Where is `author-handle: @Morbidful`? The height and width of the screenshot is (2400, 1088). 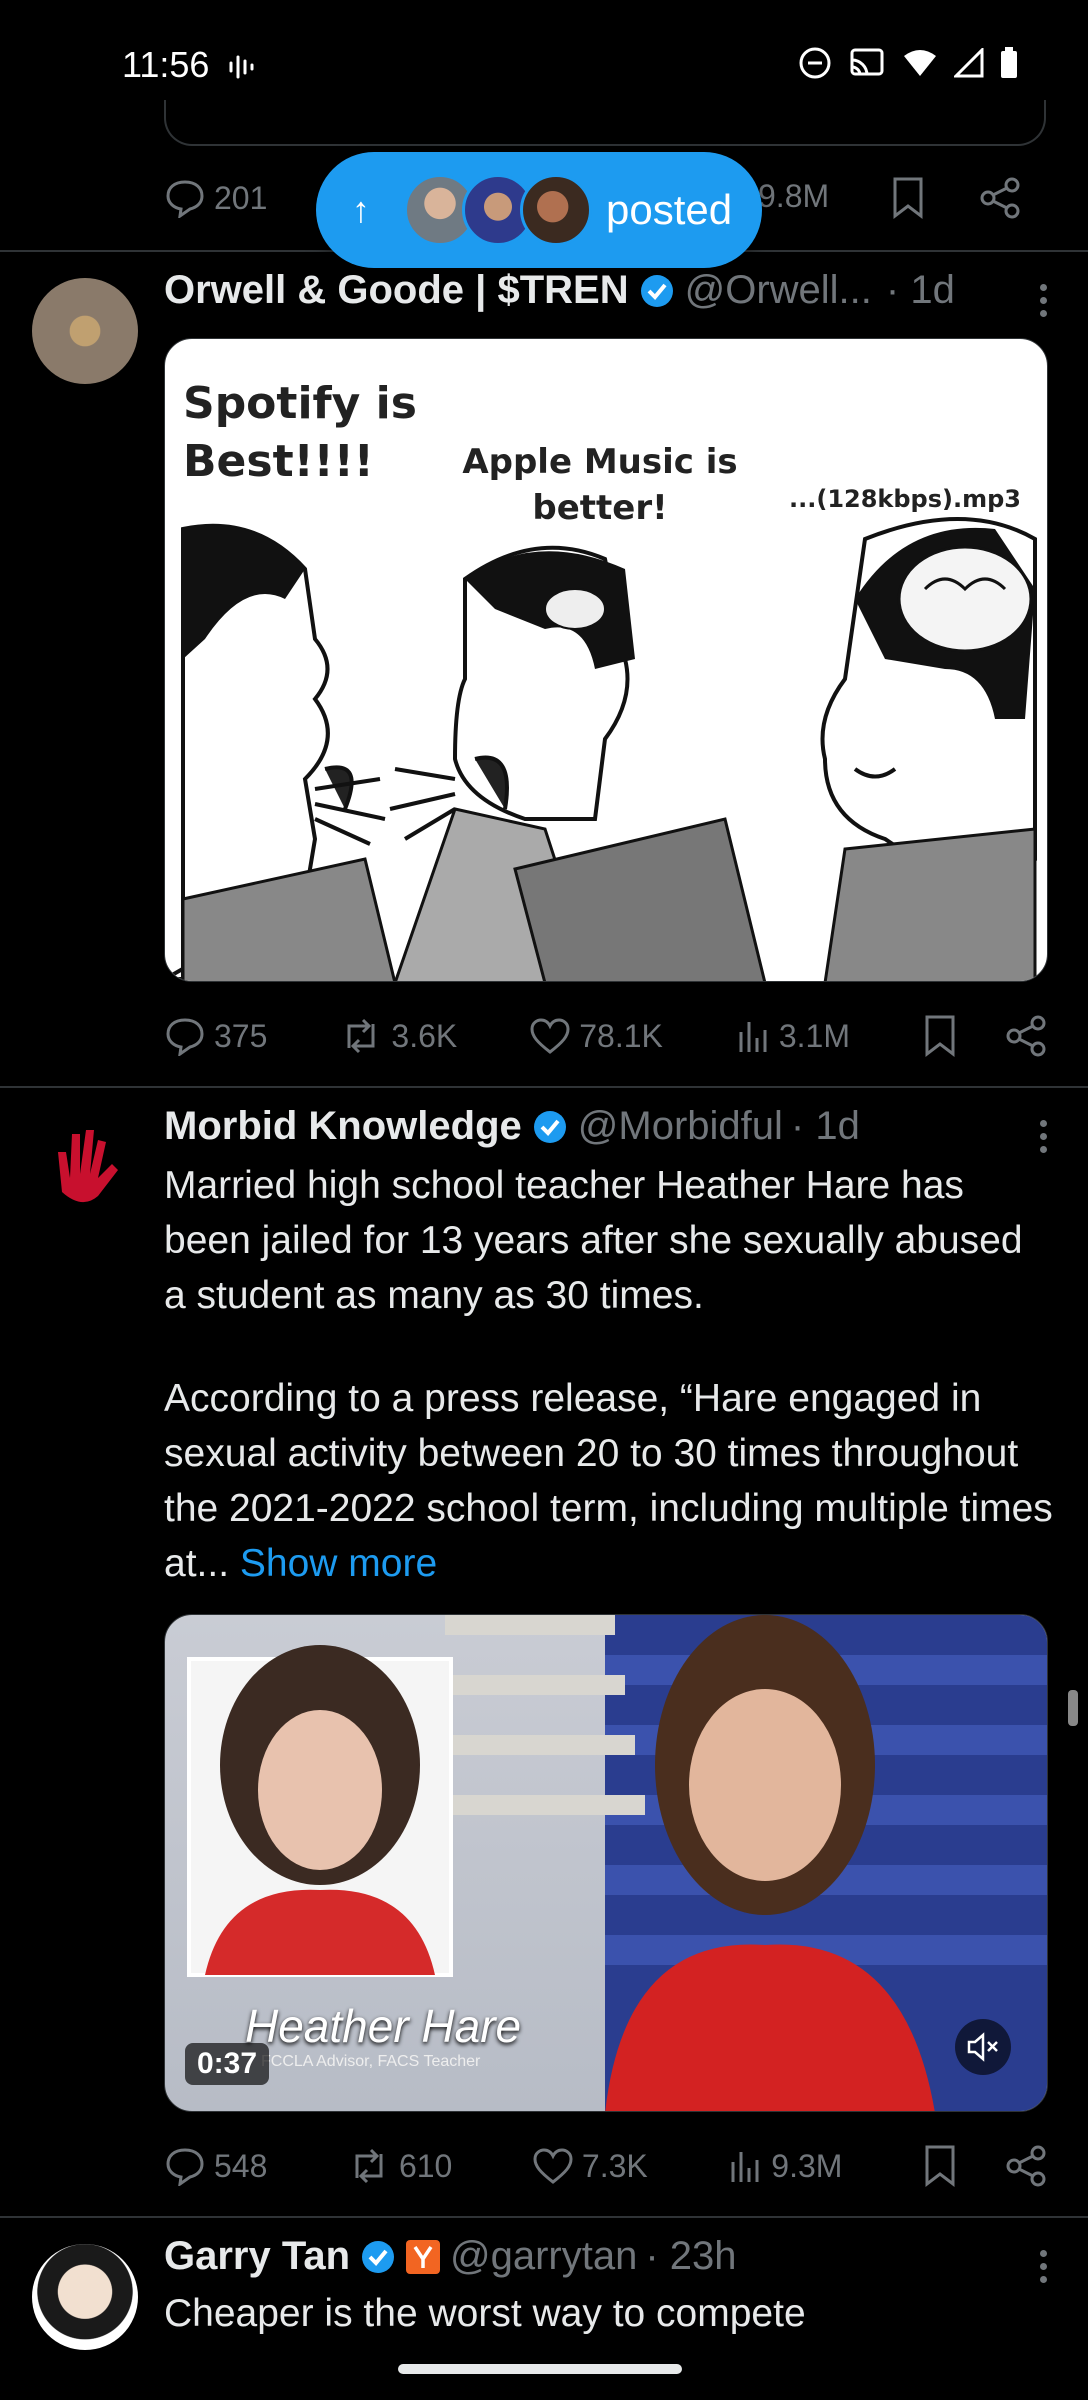 author-handle: @Morbidful is located at coordinates (680, 1126).